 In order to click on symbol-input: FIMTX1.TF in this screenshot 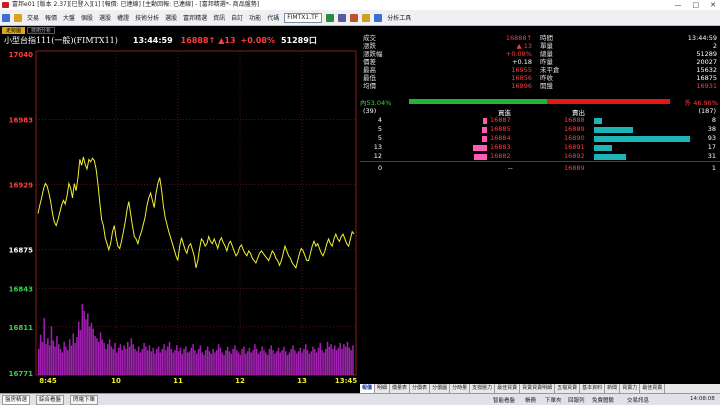, I will do `click(303, 17)`.